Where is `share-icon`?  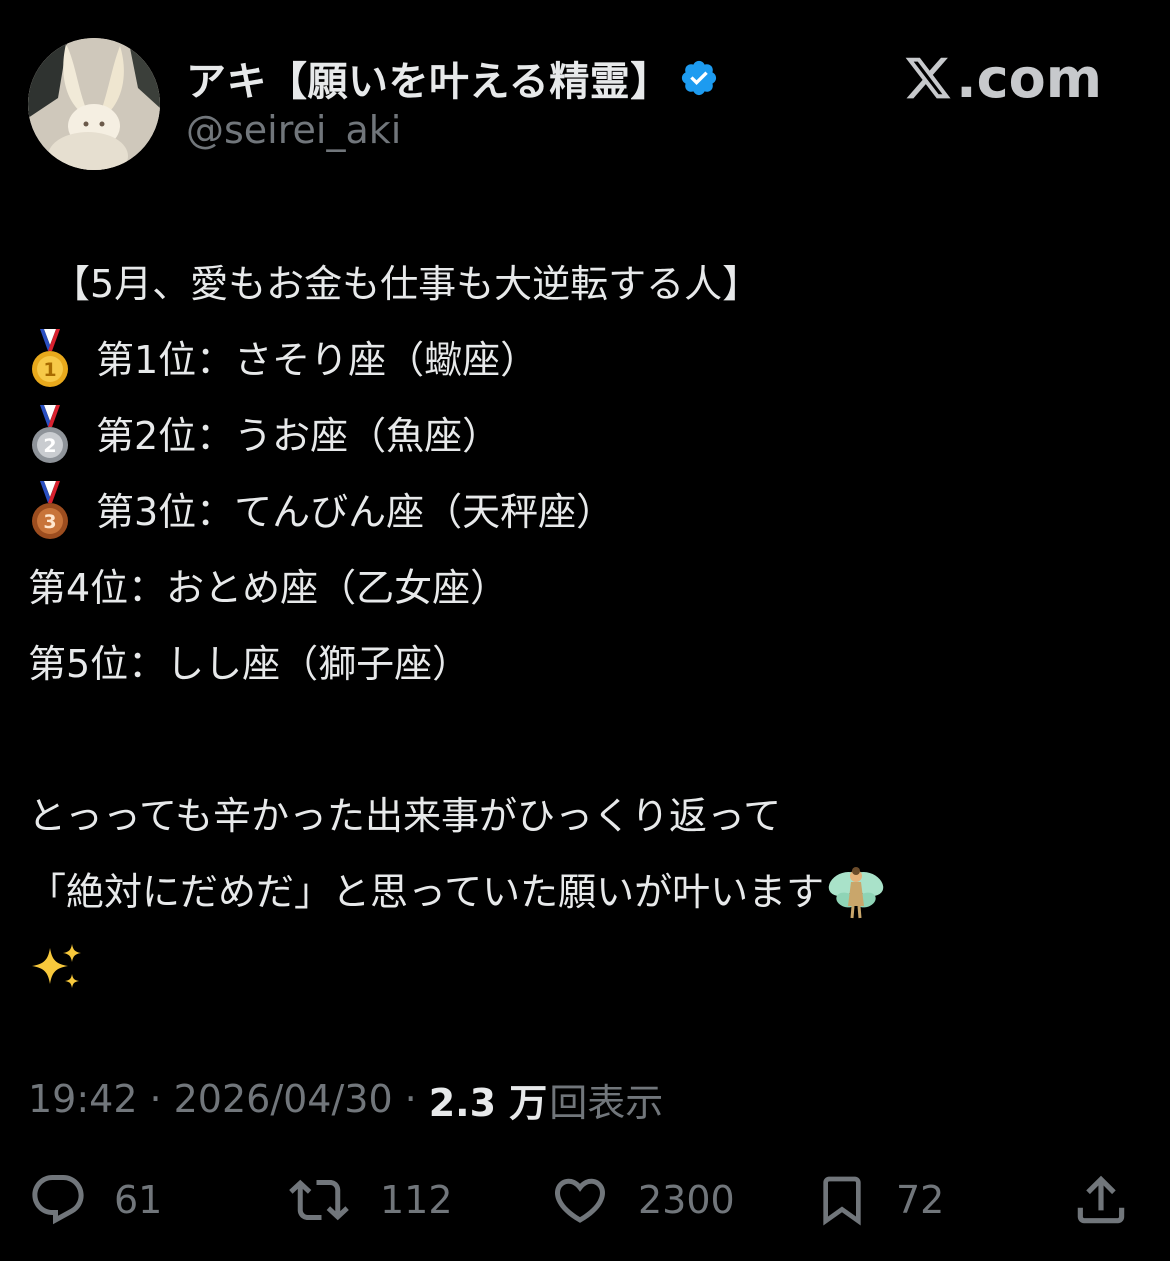 share-icon is located at coordinates (1101, 1199).